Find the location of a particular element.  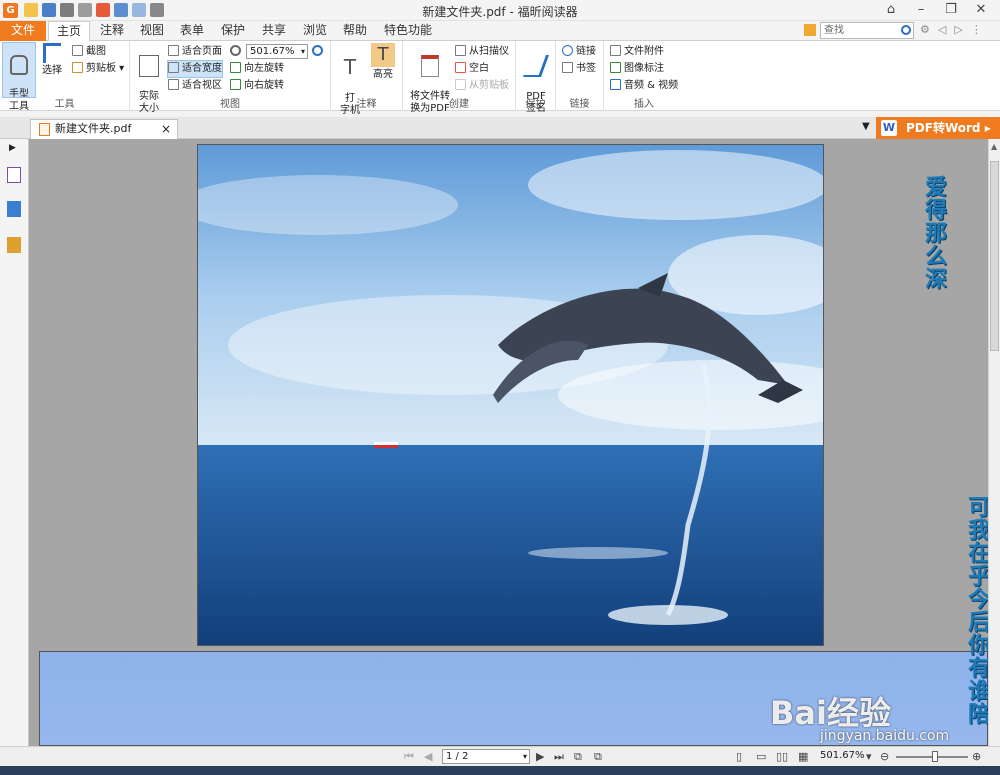

print-icon is located at coordinates (67, 10).